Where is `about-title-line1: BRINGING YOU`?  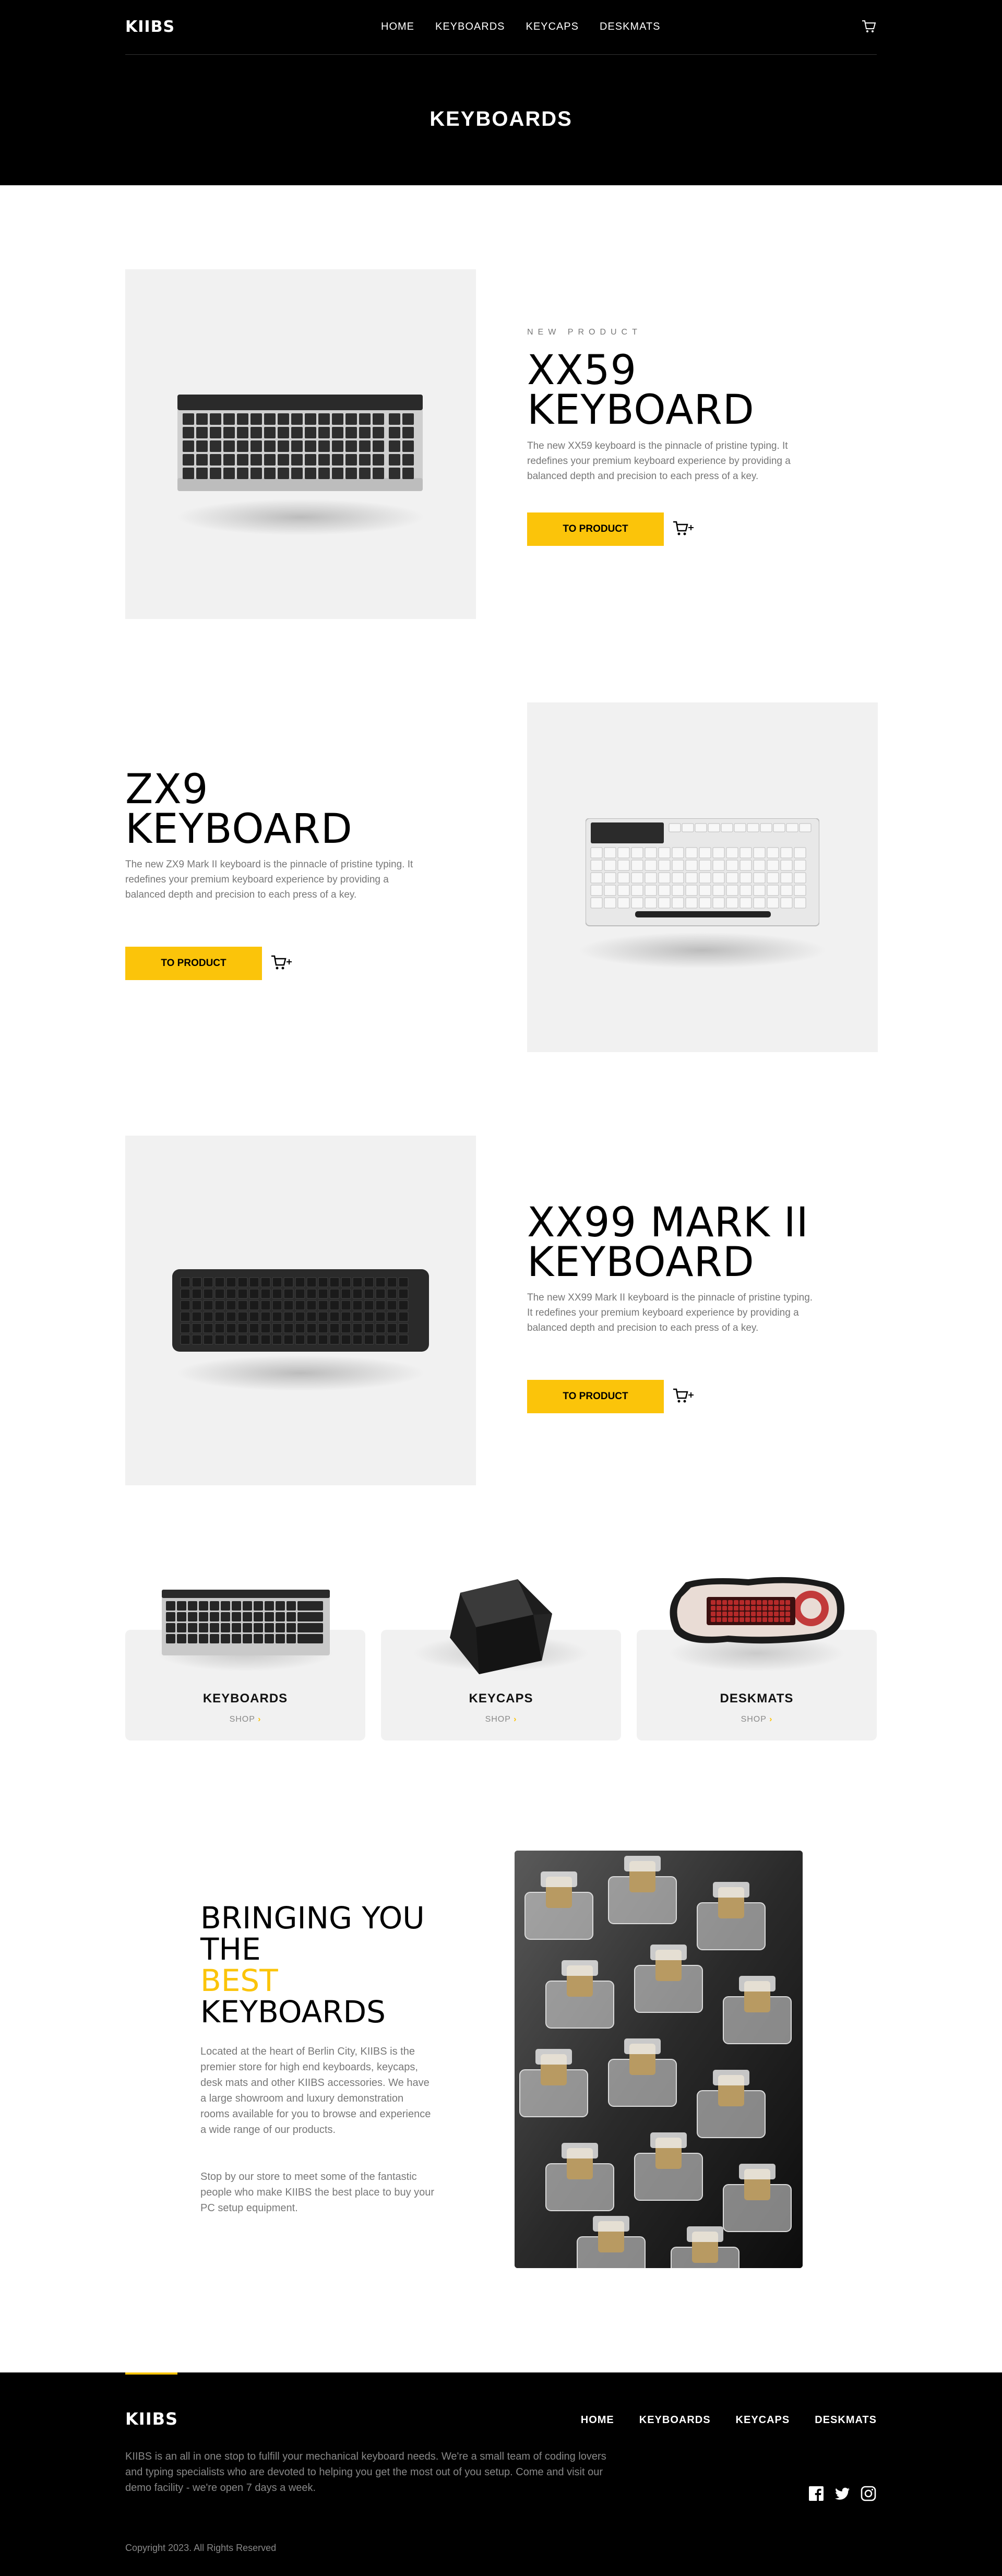
about-title-line1: BRINGING YOU is located at coordinates (312, 1918).